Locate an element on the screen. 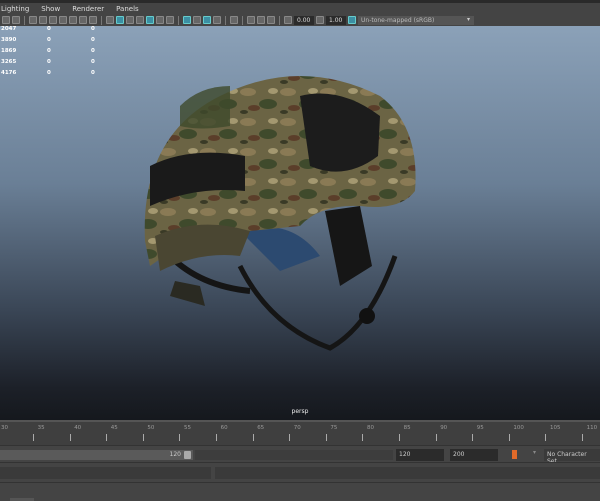 The height and width of the screenshot is (501, 600). ruler-tick-label: 105 is located at coordinates (555, 428).